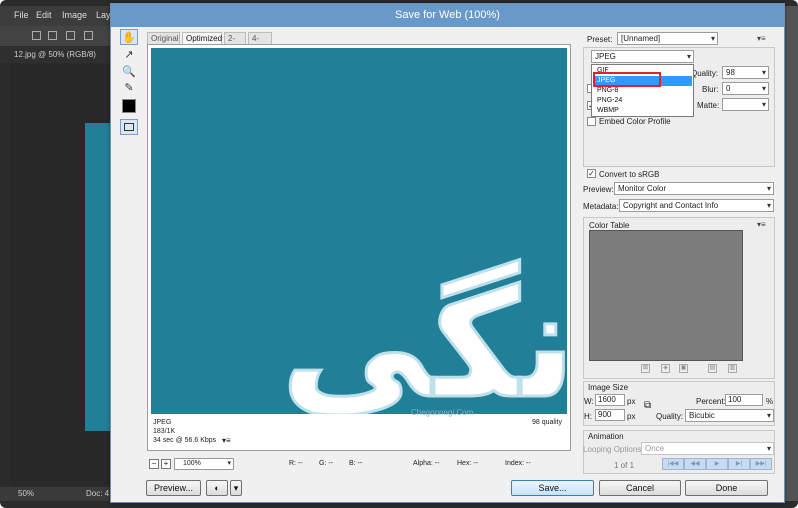 Image resolution: width=798 pixels, height=508 pixels. What do you see at coordinates (761, 38) in the screenshot?
I see `optimize-menu-icon: ▾≡` at bounding box center [761, 38].